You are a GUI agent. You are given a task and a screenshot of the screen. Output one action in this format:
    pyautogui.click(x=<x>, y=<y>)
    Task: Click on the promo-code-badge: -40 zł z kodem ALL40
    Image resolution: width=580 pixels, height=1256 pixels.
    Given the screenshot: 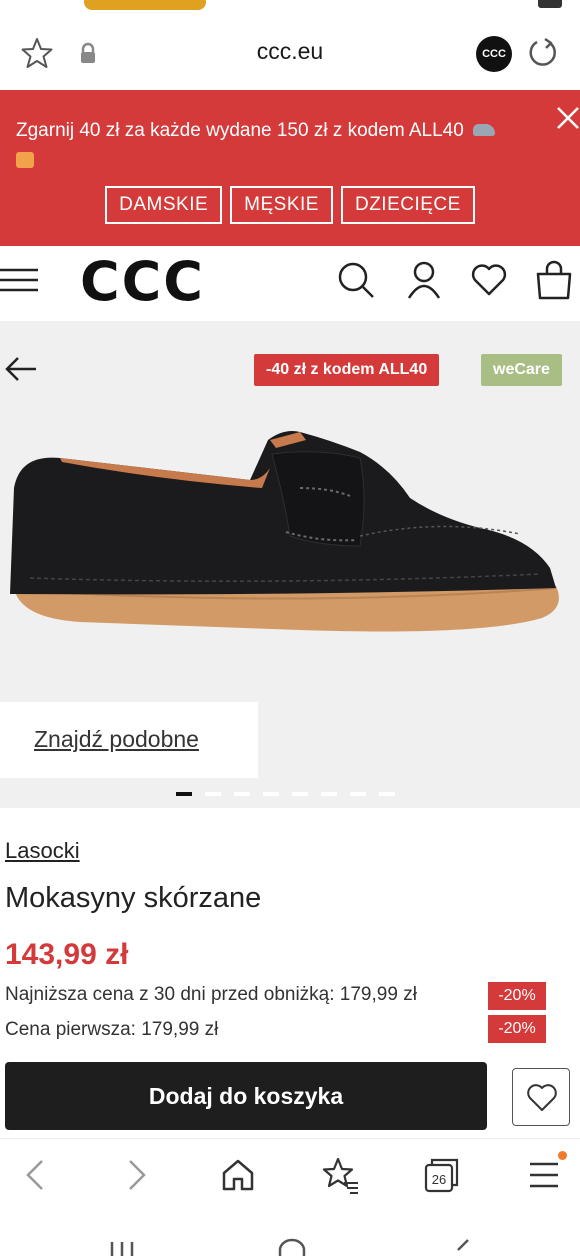 What is the action you would take?
    pyautogui.click(x=347, y=370)
    